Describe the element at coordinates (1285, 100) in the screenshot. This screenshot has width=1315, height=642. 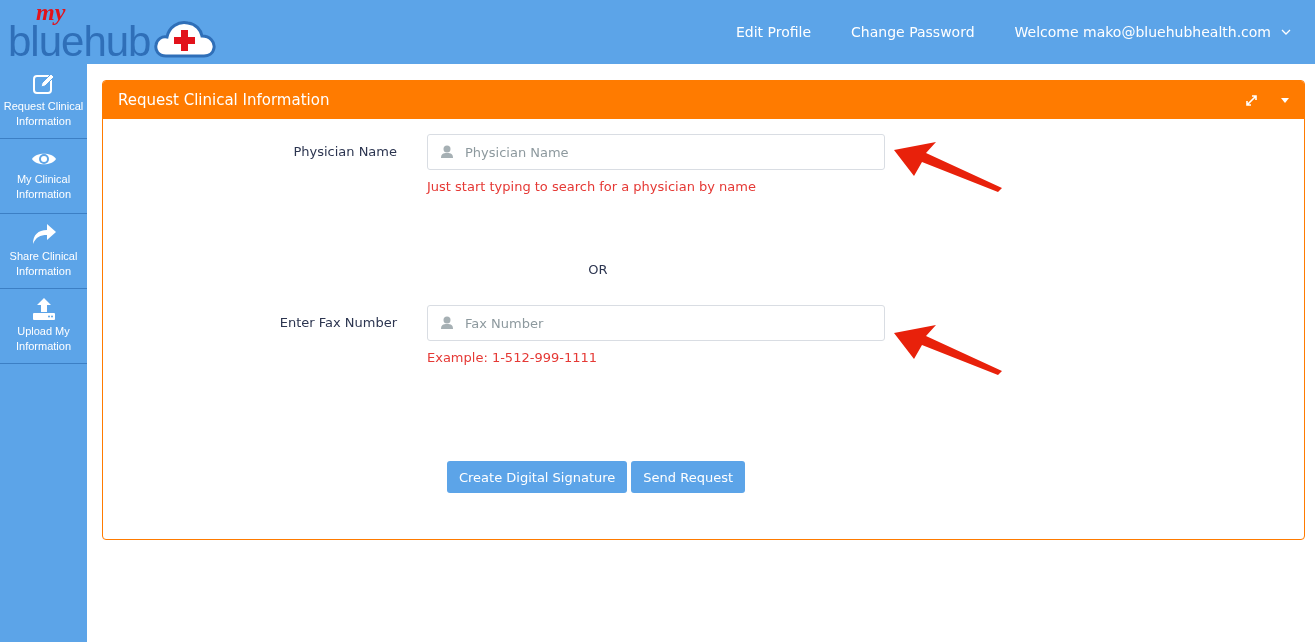
I see `caret-icon` at that location.